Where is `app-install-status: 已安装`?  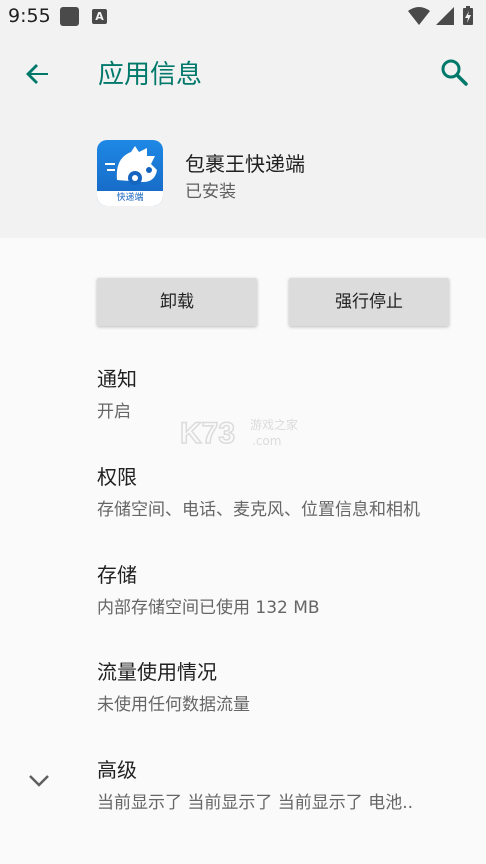
app-install-status: 已安装 is located at coordinates (210, 192).